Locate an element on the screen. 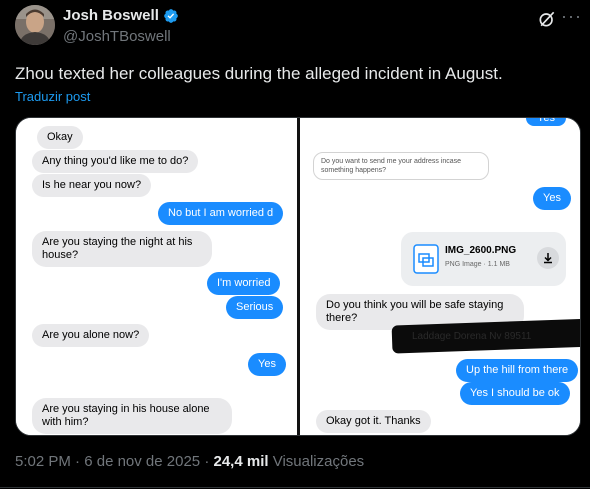 The width and height of the screenshot is (590, 489). views-count: 24,4 mil is located at coordinates (241, 461).